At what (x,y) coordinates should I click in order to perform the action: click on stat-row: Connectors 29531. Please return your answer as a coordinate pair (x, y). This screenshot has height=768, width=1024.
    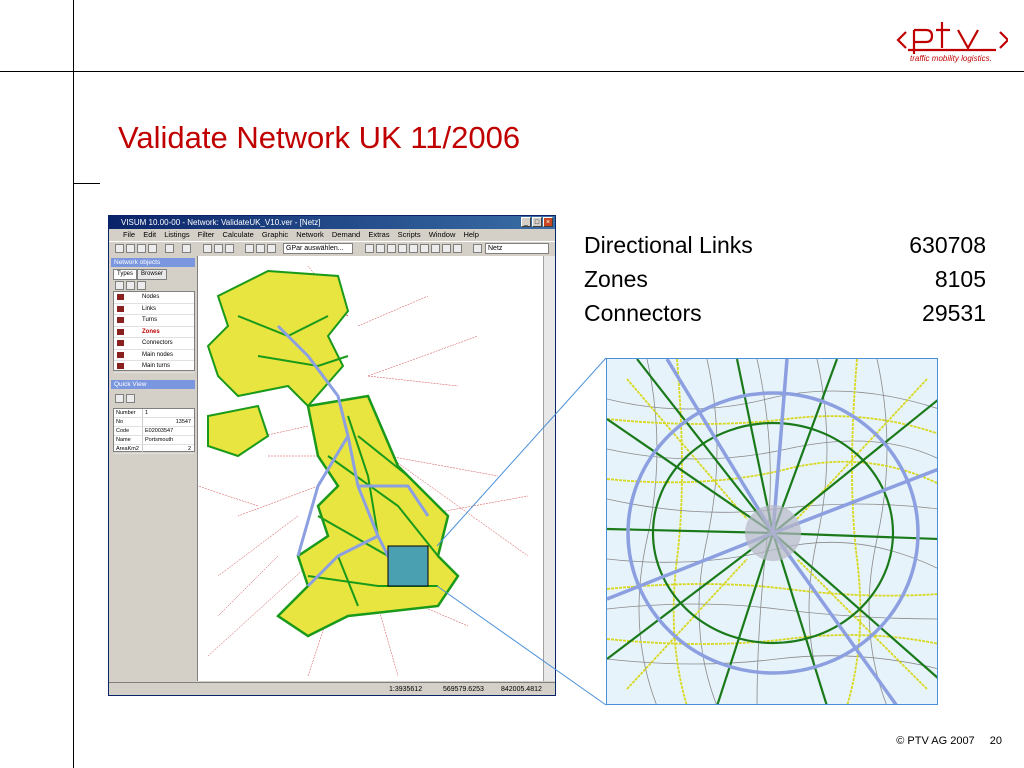
    Looking at the image, I should click on (785, 313).